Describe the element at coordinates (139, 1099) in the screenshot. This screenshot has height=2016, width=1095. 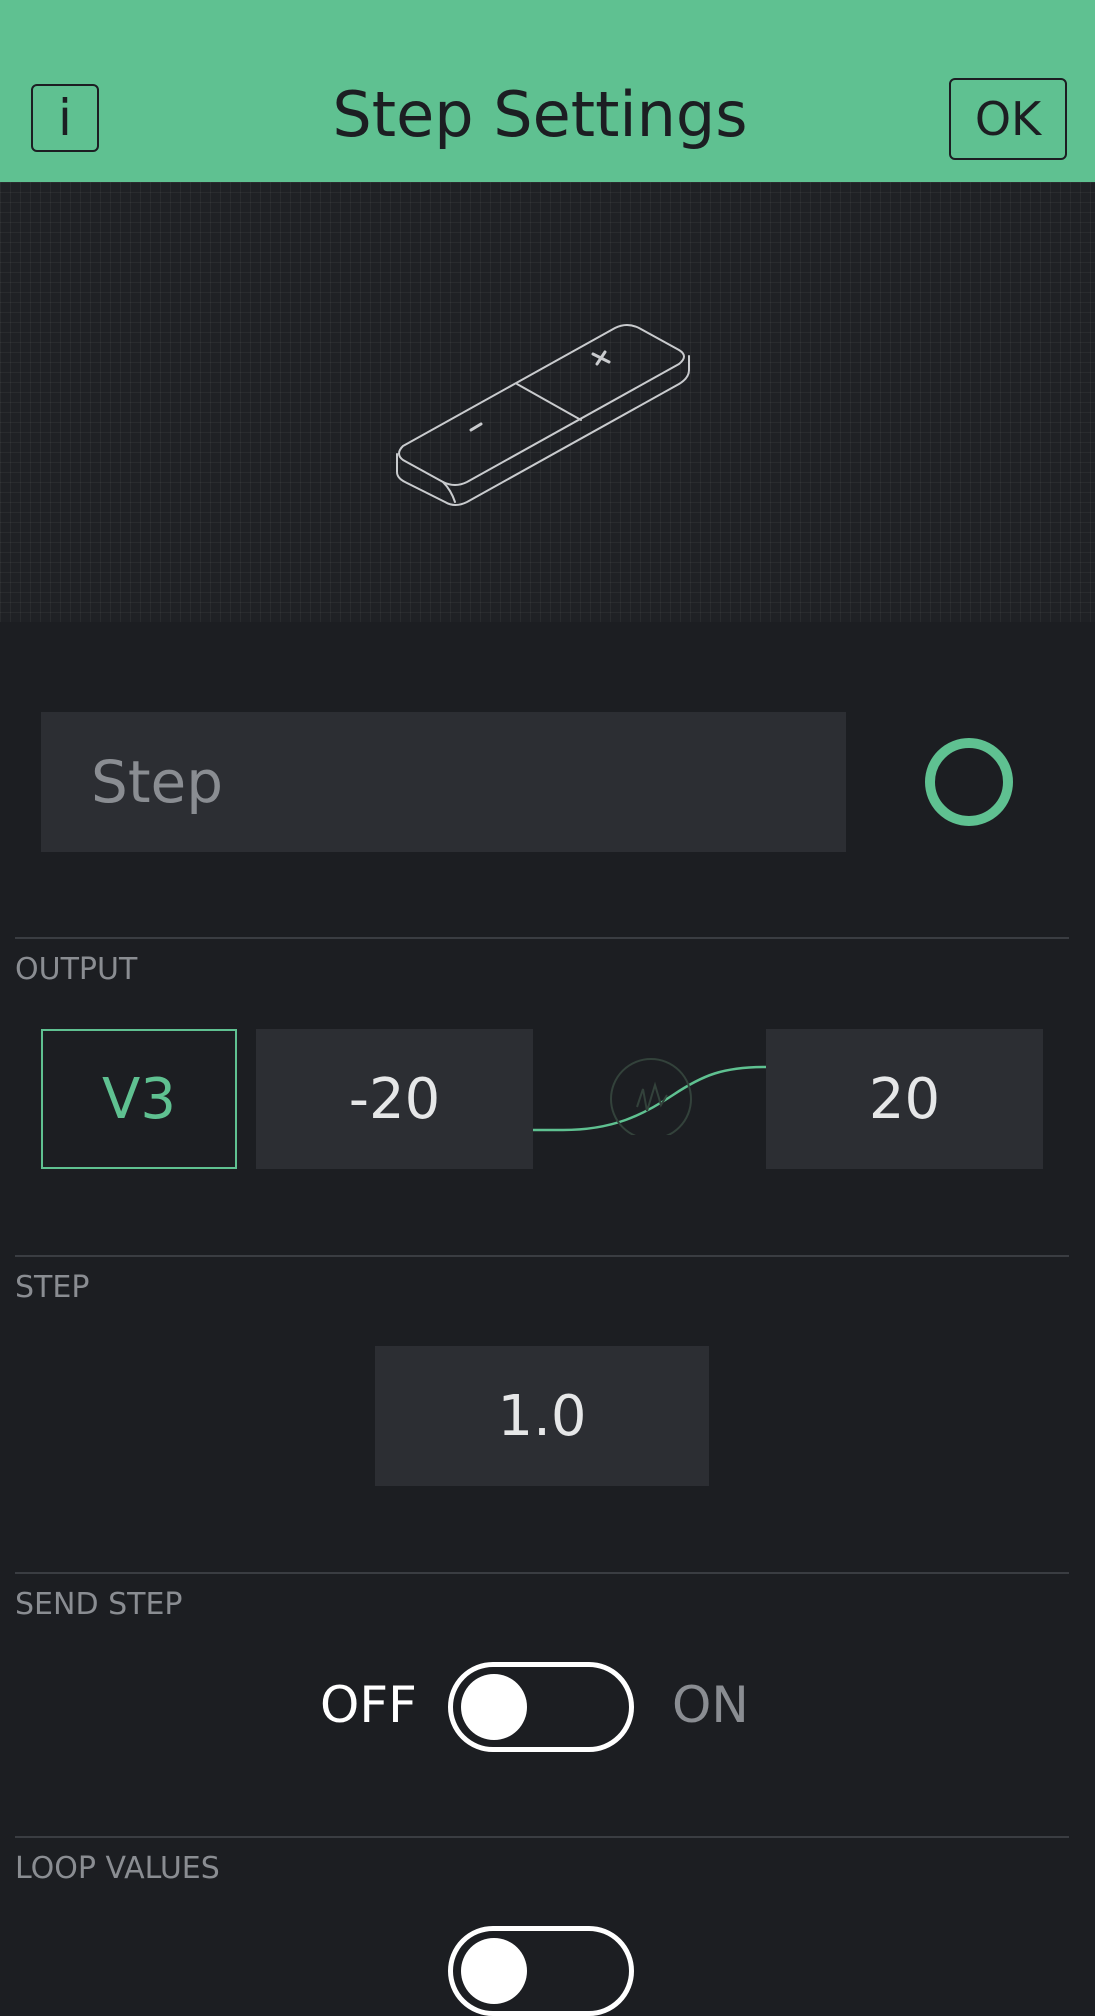
I see `pin-select-button: V3` at that location.